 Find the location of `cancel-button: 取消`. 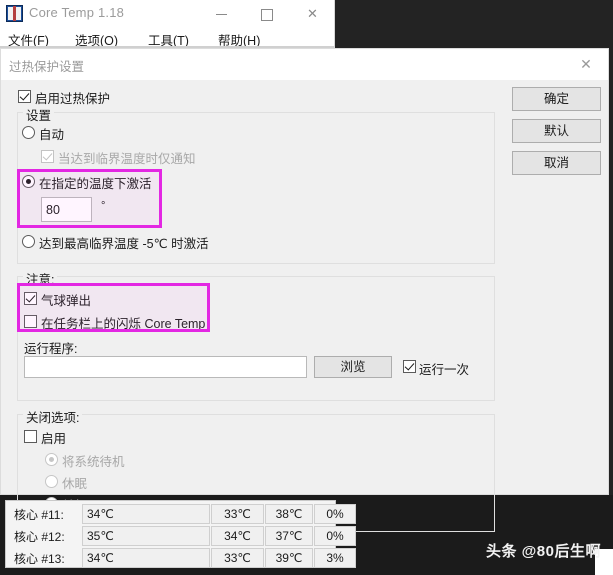

cancel-button: 取消 is located at coordinates (556, 163).